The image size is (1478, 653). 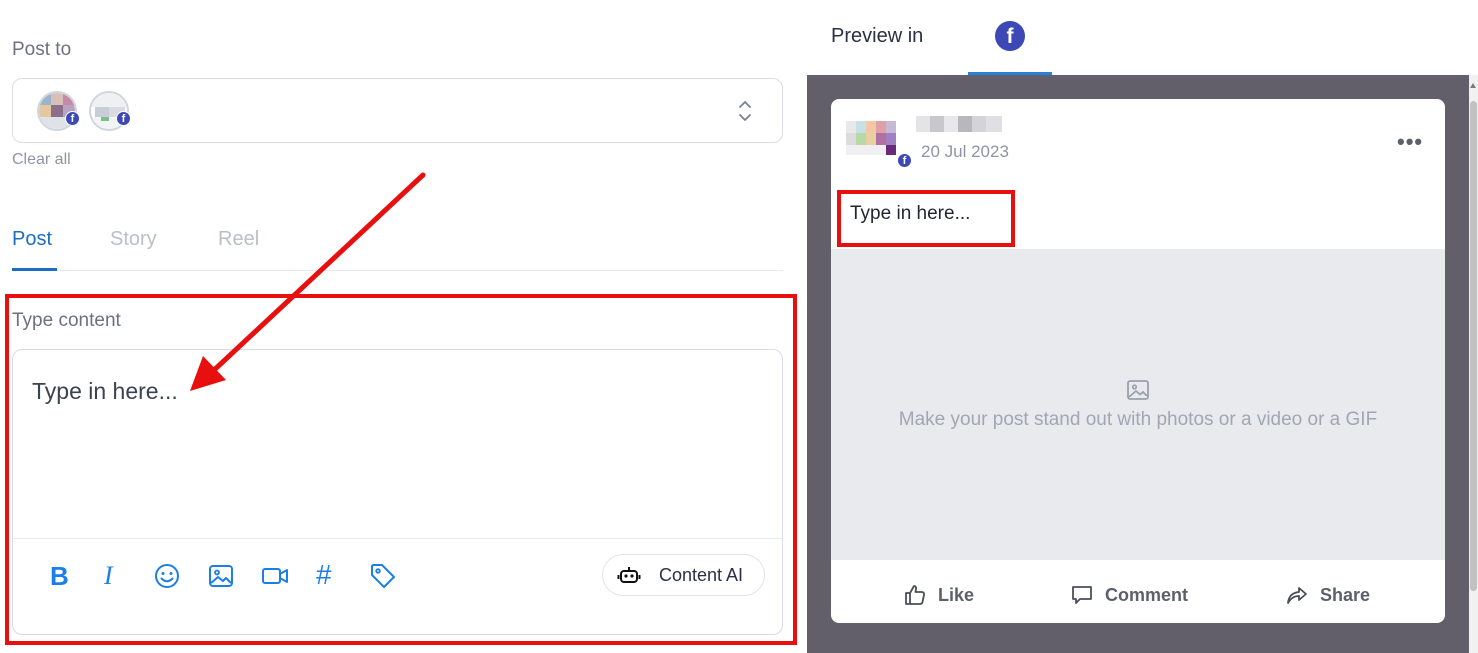 What do you see at coordinates (1082, 595) in the screenshot?
I see `comment-icon` at bounding box center [1082, 595].